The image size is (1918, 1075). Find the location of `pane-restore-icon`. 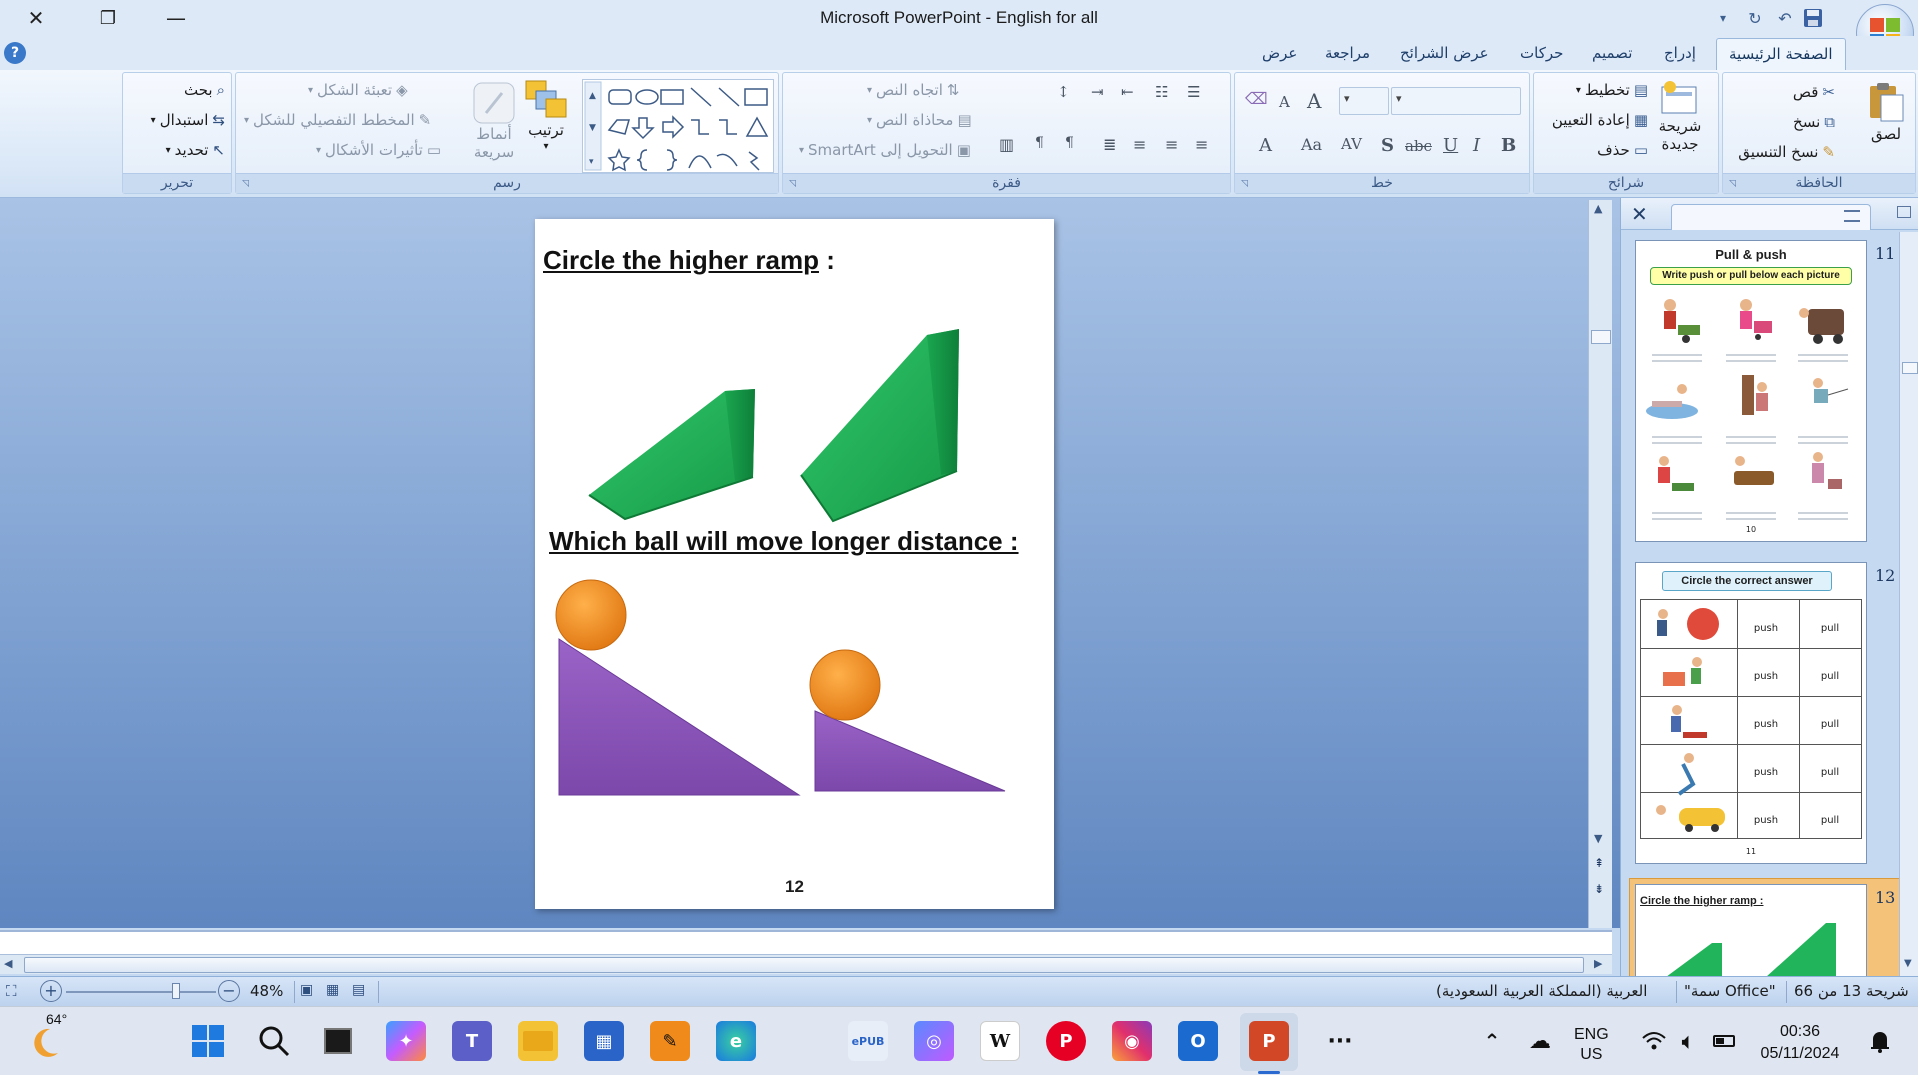

pane-restore-icon is located at coordinates (1904, 212).